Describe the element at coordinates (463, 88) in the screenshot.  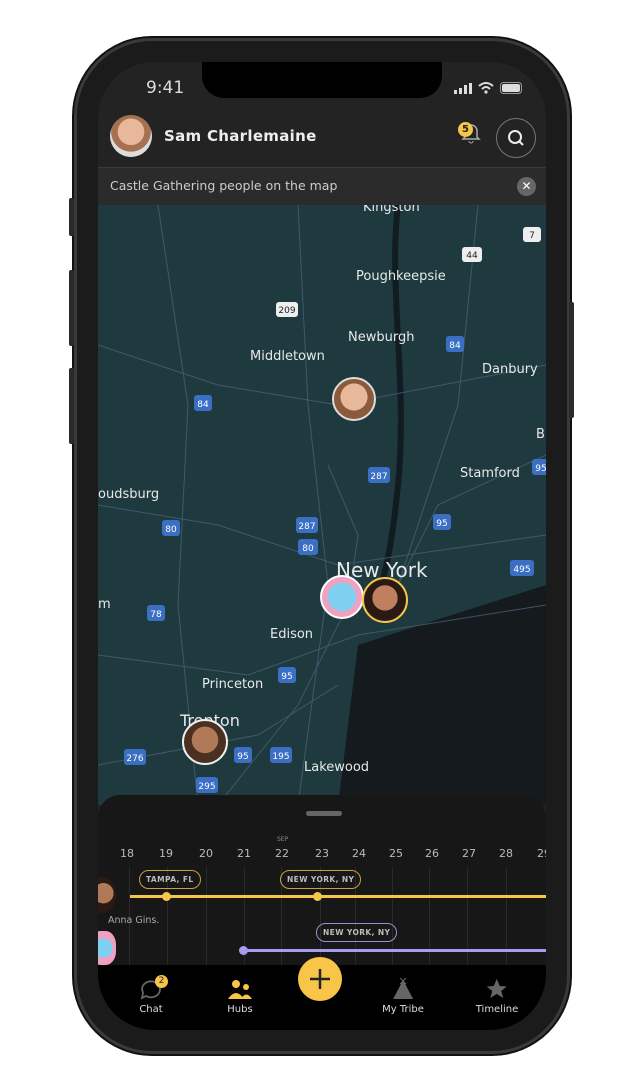
I see `signal-icon` at that location.